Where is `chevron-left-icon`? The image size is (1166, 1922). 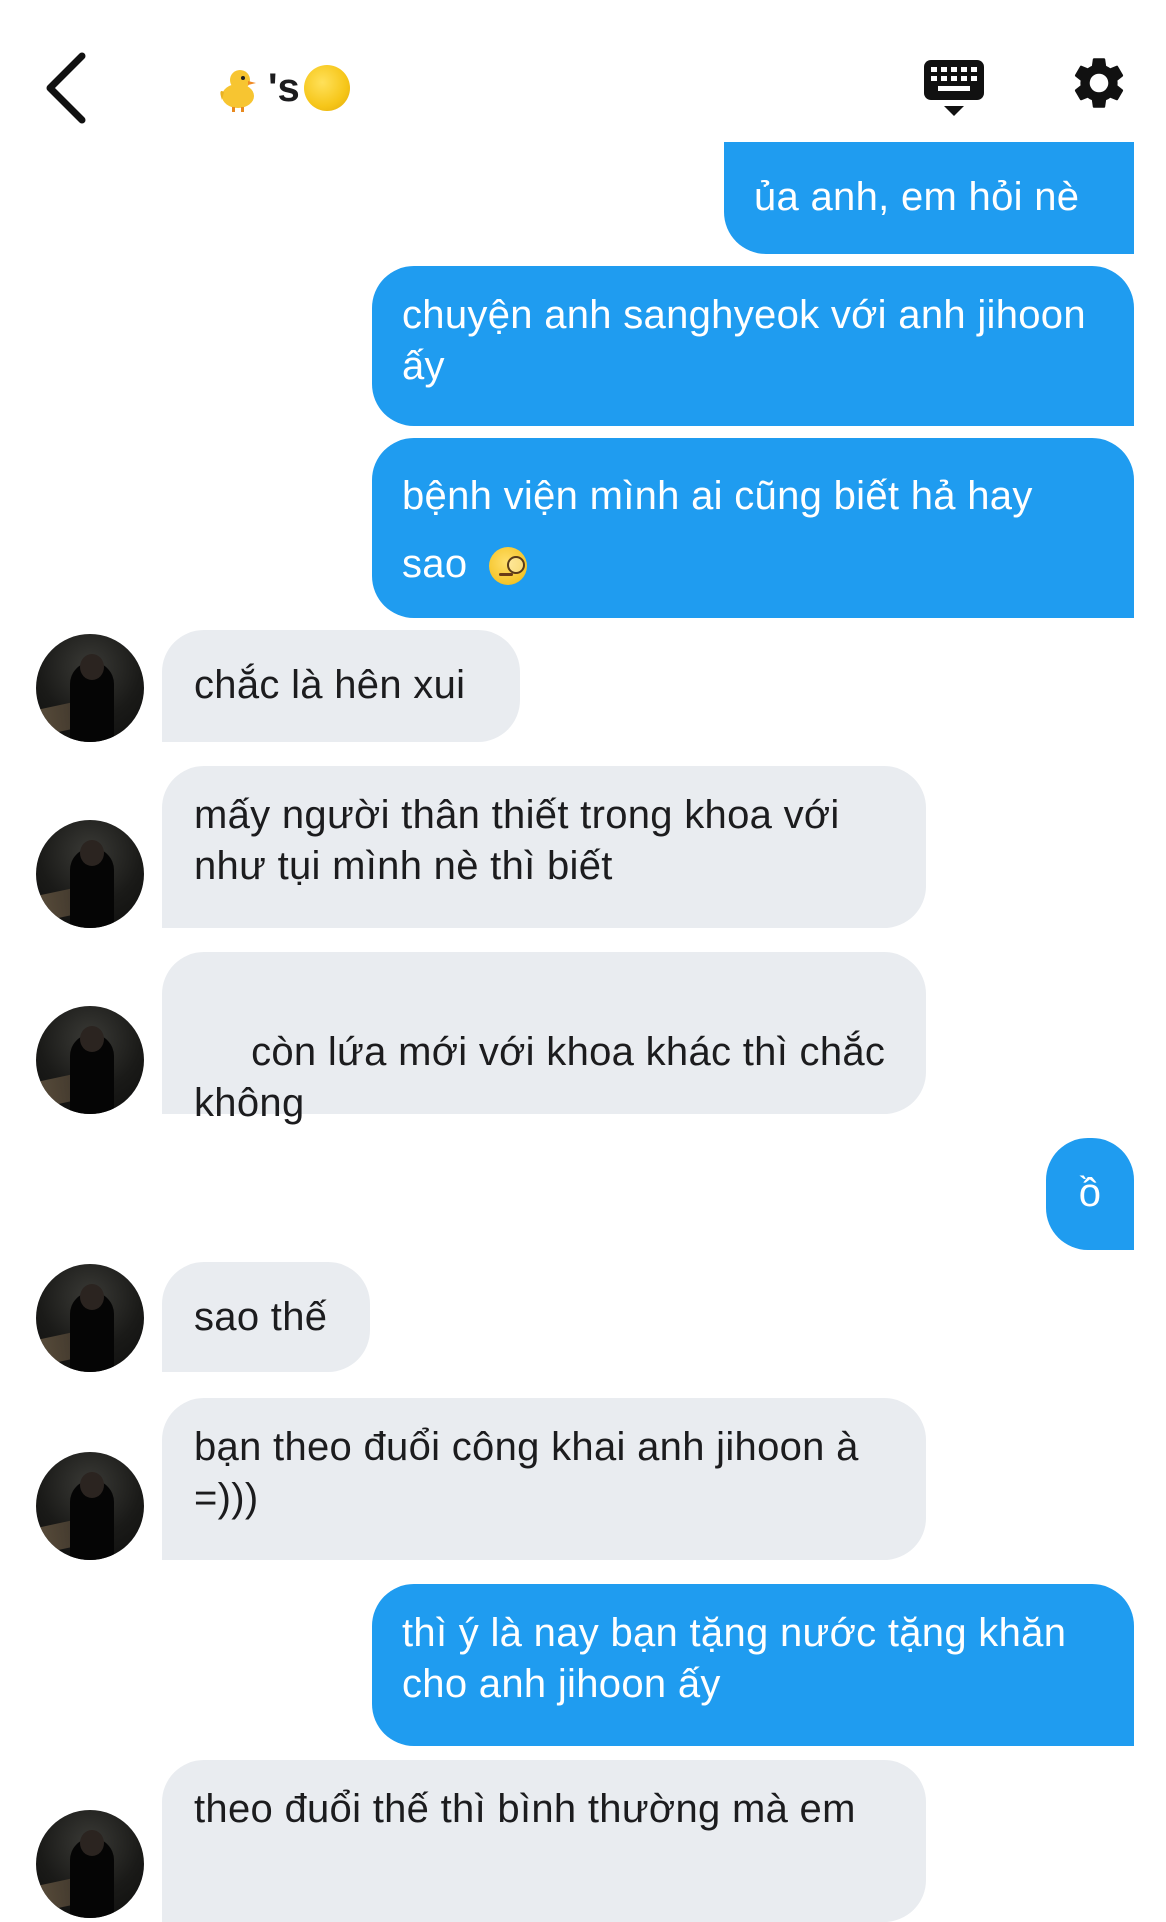
chevron-left-icon is located at coordinates (66, 88).